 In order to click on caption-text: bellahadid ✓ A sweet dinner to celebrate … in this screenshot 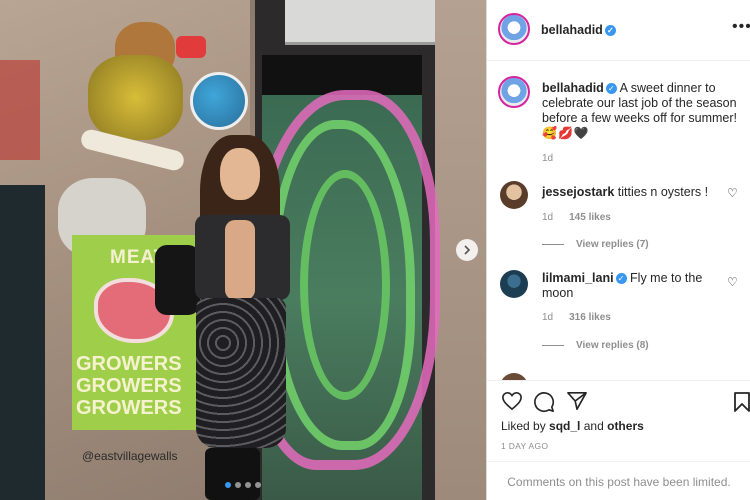, I will do `click(639, 103)`.